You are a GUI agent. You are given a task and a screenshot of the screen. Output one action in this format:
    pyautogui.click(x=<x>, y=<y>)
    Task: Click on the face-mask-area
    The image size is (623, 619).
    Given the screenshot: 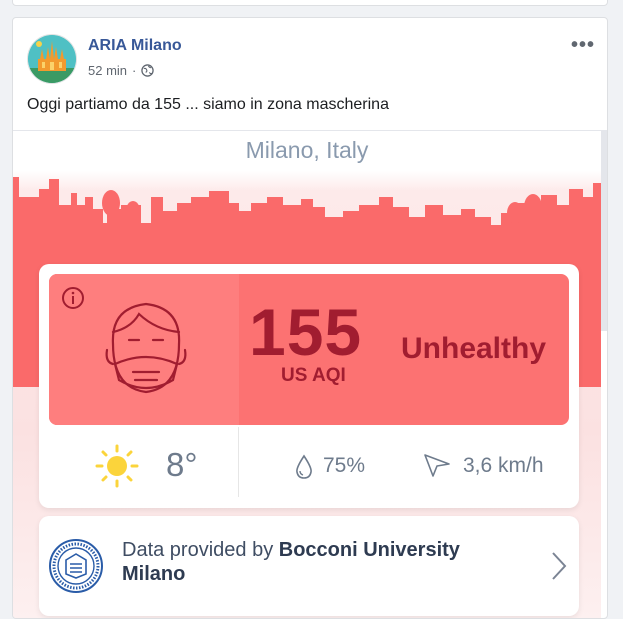 What is the action you would take?
    pyautogui.click(x=144, y=349)
    